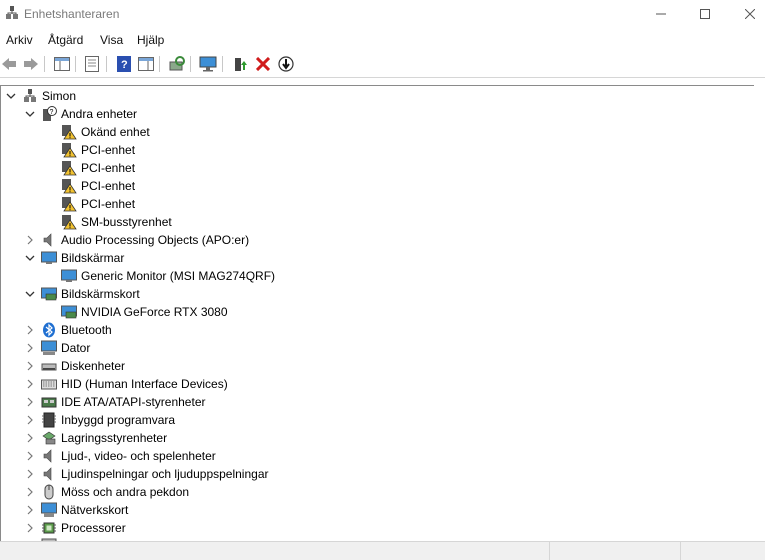 The width and height of the screenshot is (765, 560). I want to click on tree-node-ide-ata: IDE ATA/ATAPI-styrenheter, so click(115, 402).